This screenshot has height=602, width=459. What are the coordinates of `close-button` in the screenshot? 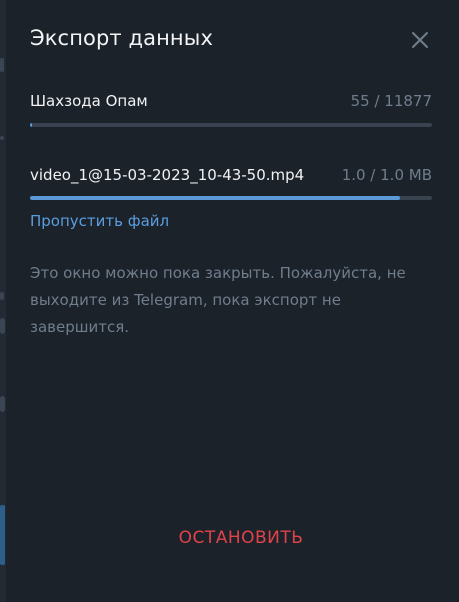 It's located at (420, 40).